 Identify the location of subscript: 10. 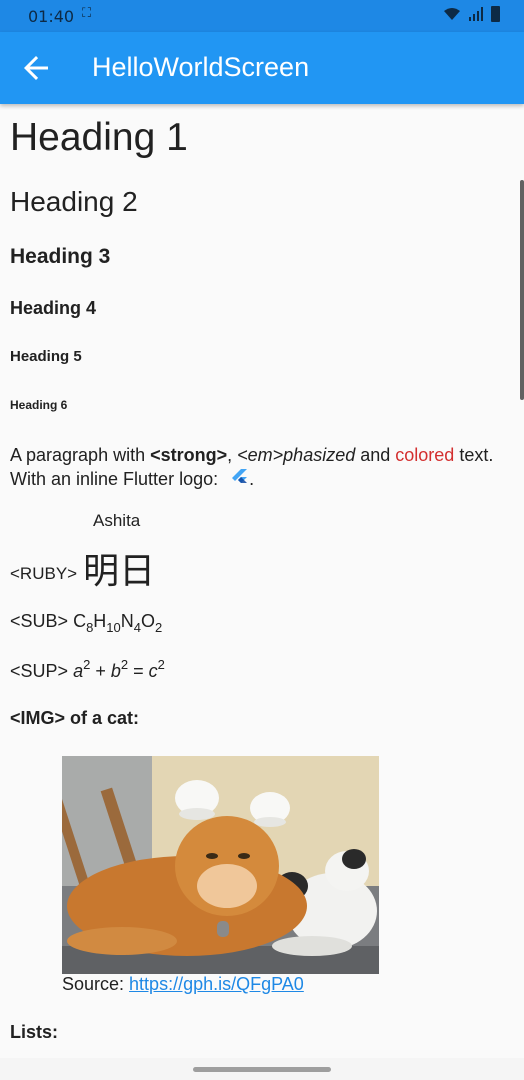
(113, 627).